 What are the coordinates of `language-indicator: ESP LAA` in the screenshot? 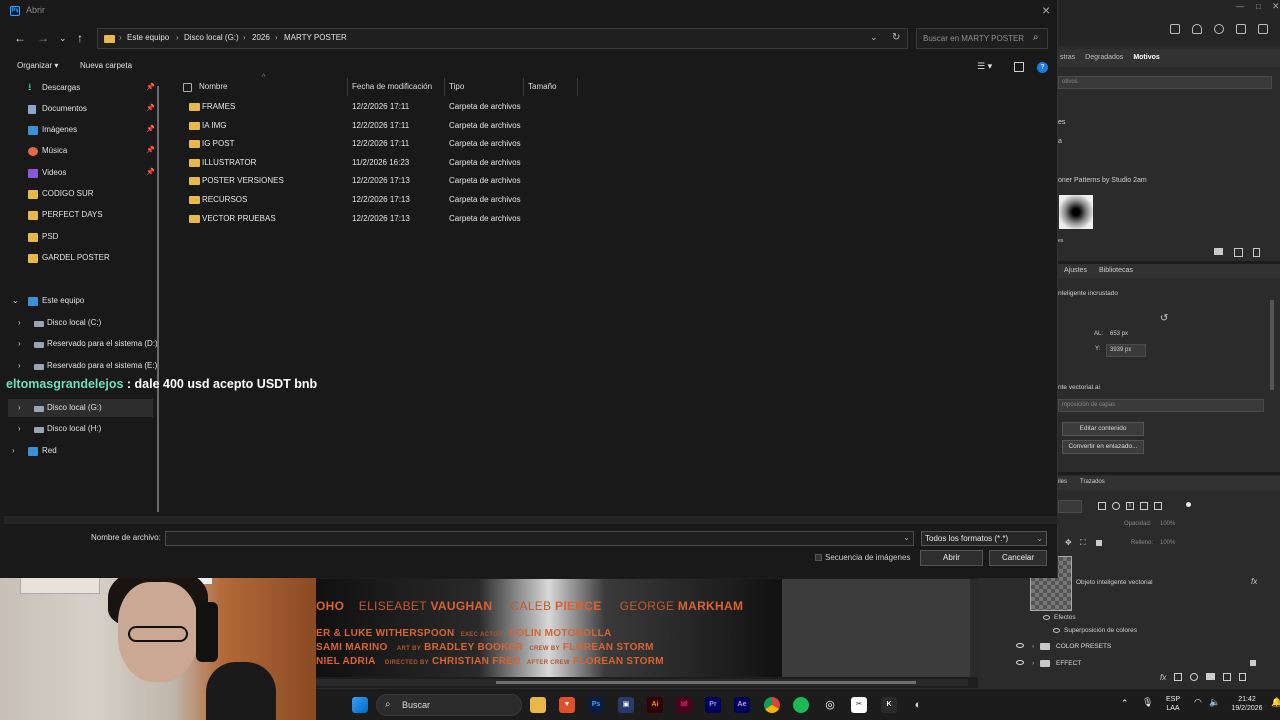 It's located at (1173, 704).